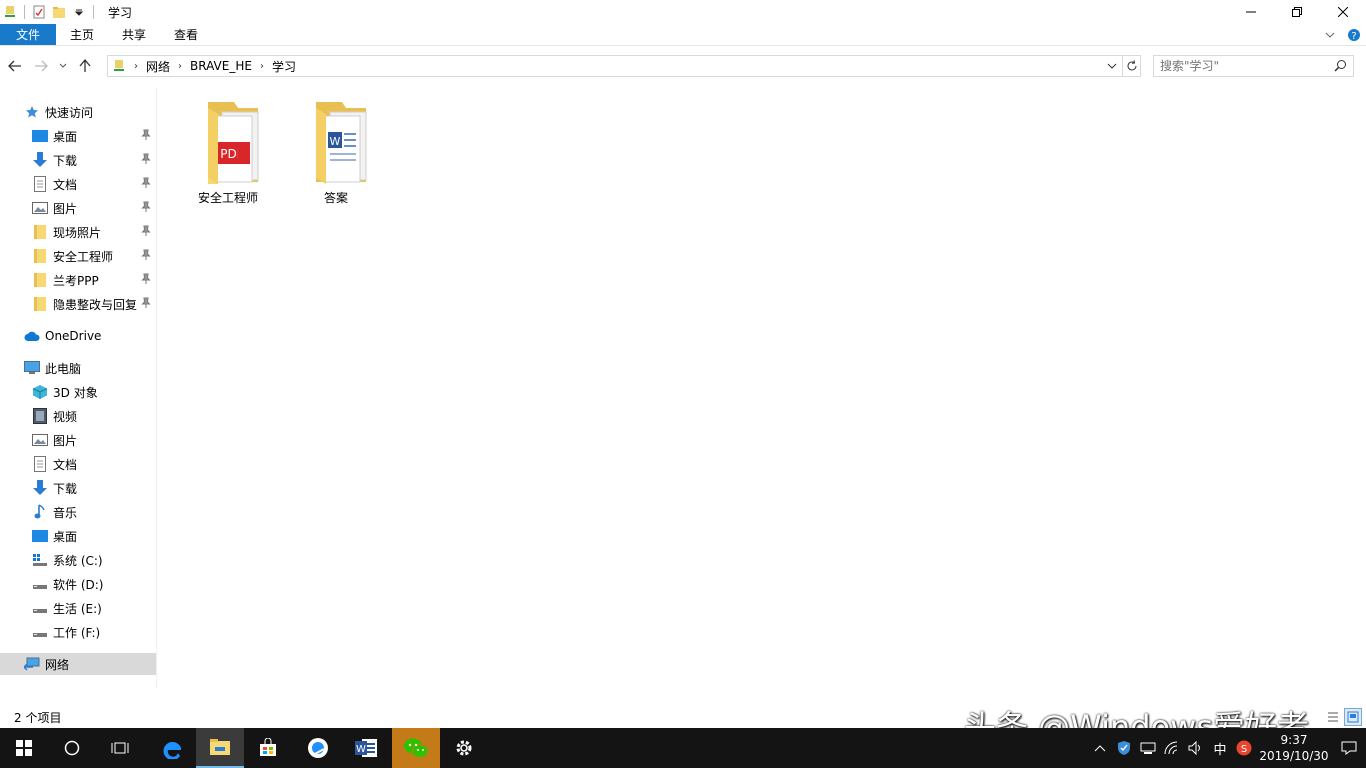 Image resolution: width=1366 pixels, height=768 pixels. What do you see at coordinates (24, 748) in the screenshot?
I see `start-button` at bounding box center [24, 748].